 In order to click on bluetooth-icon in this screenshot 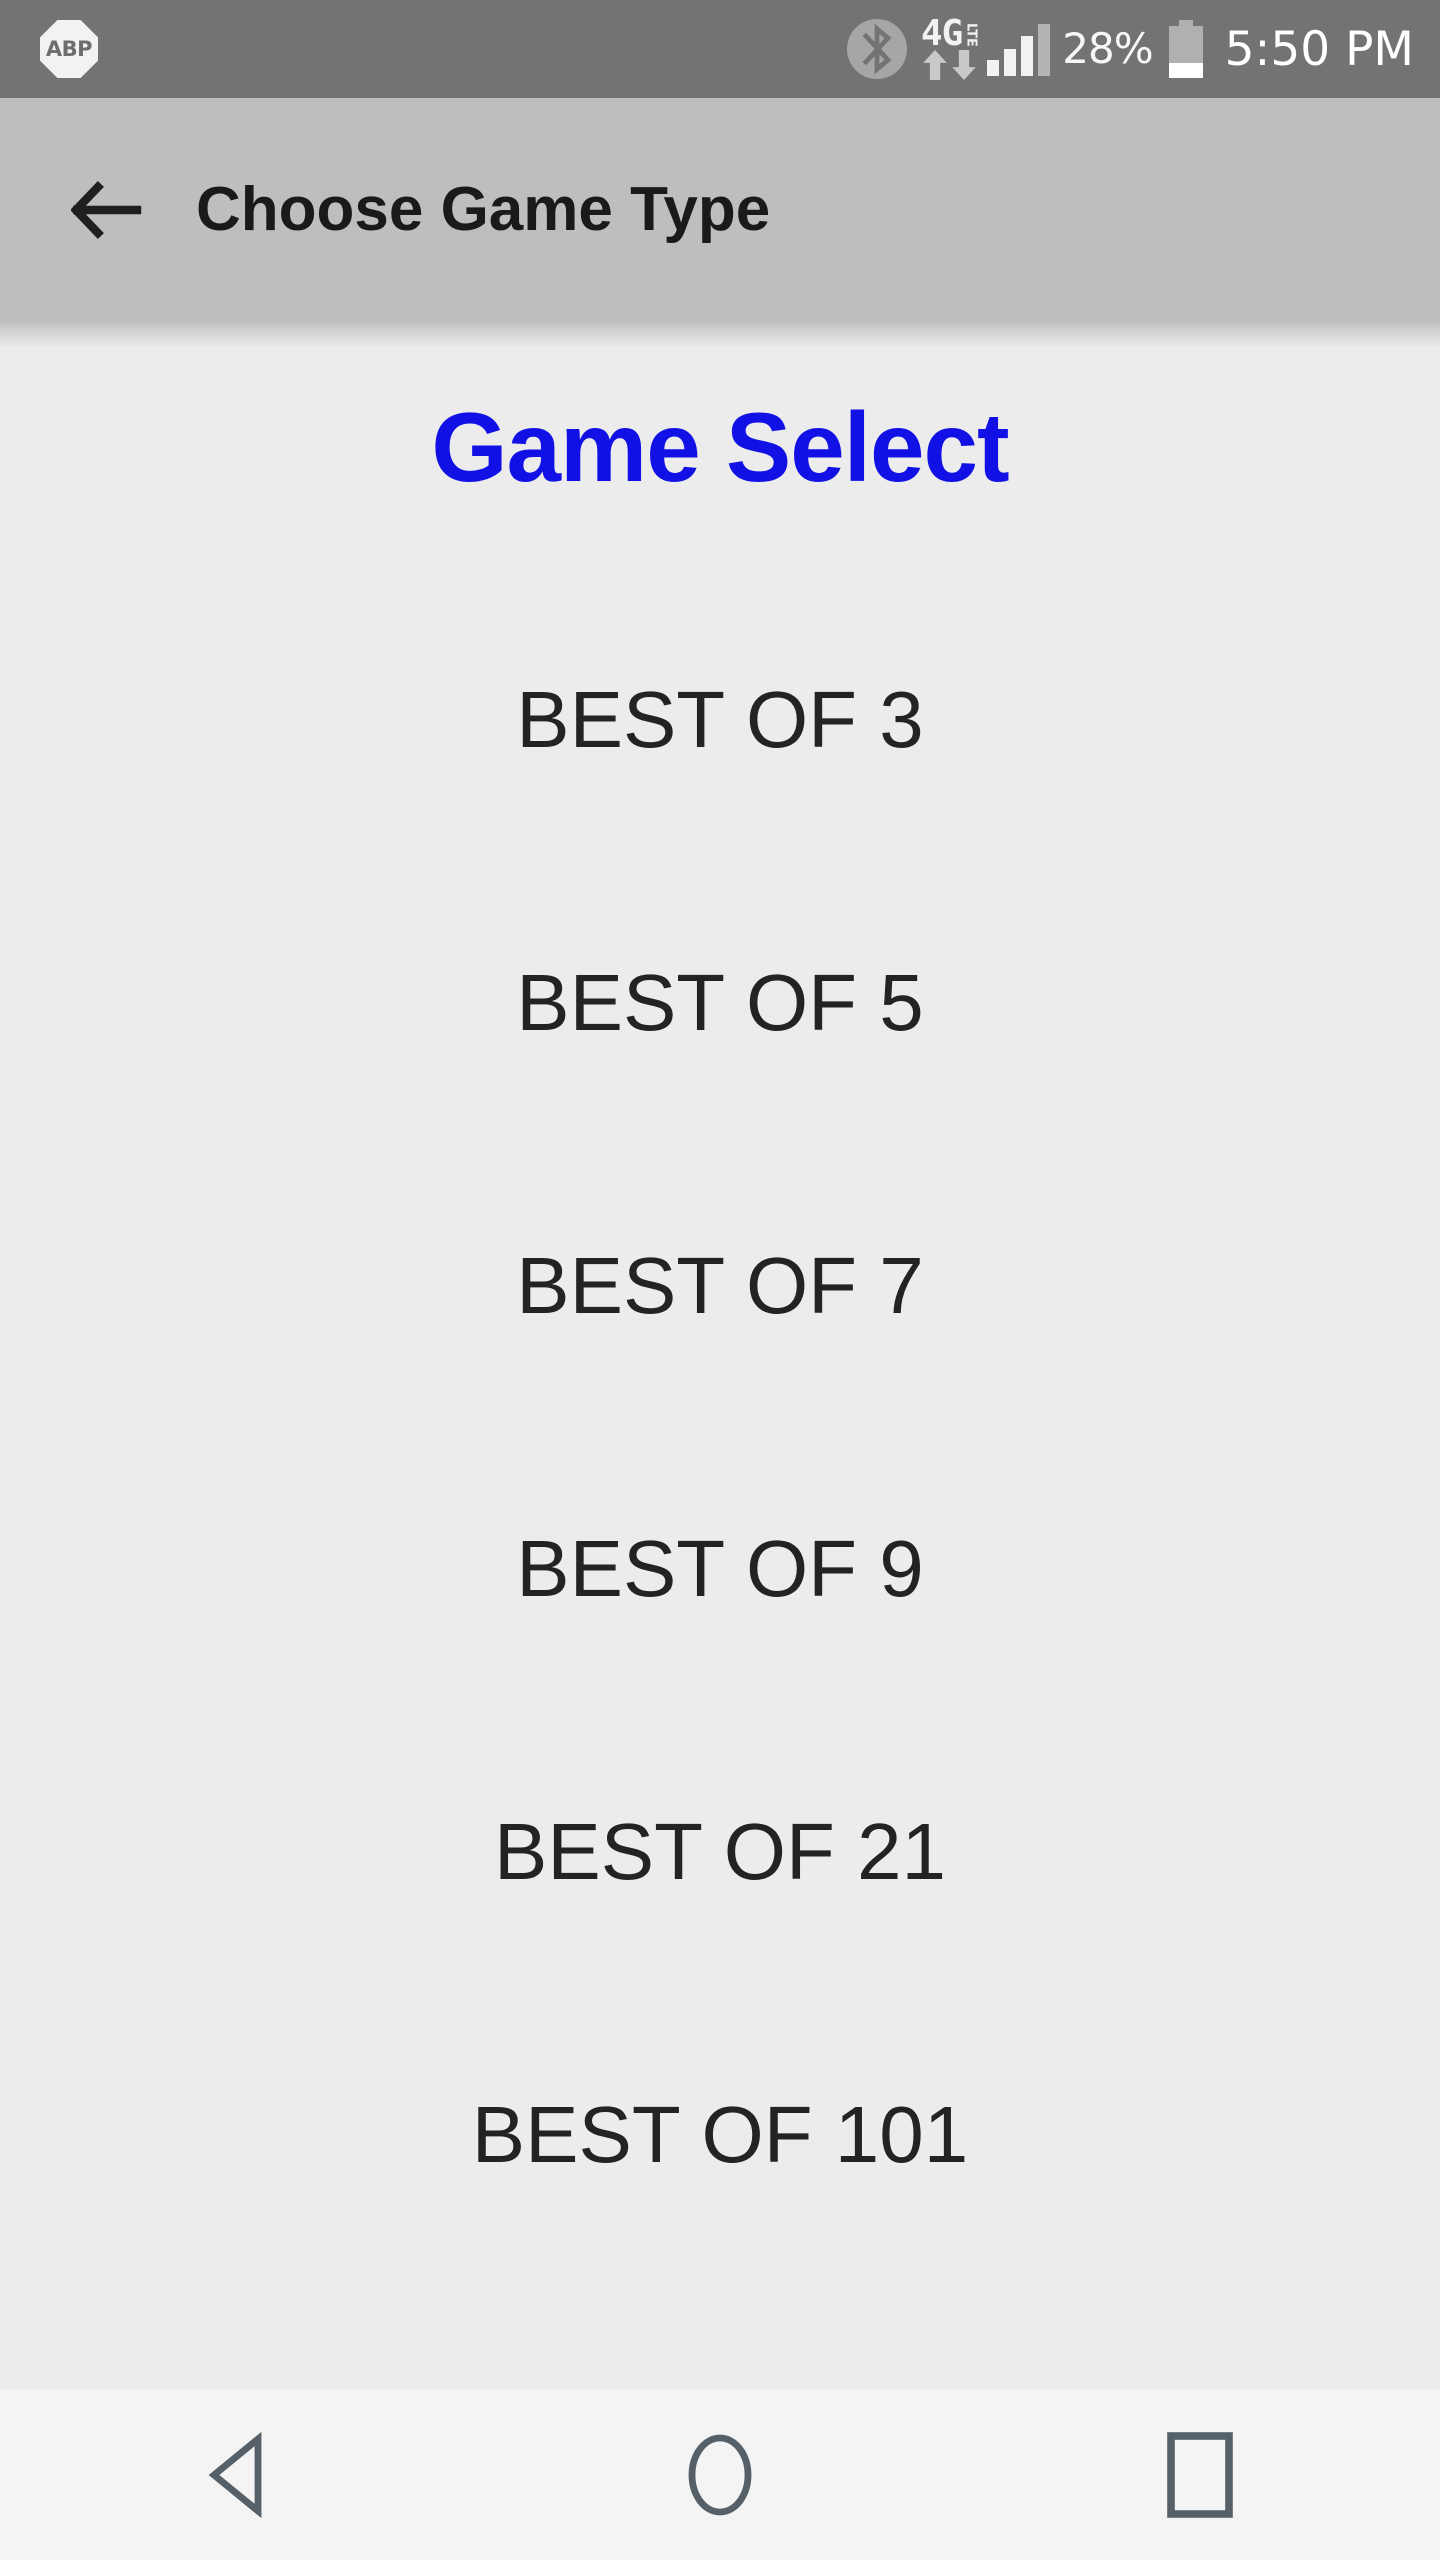, I will do `click(876, 49)`.